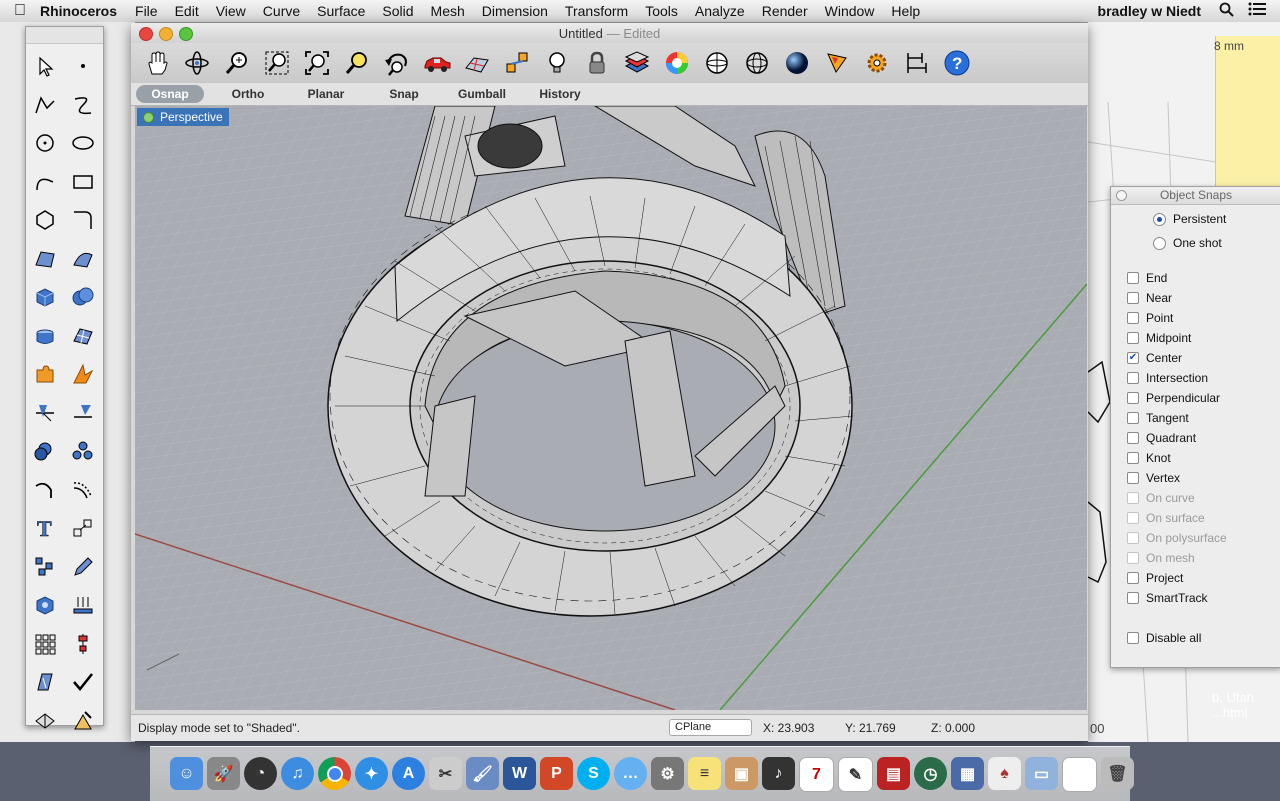 The width and height of the screenshot is (1280, 801). Describe the element at coordinates (277, 63) in the screenshot. I see `zoom-window-icon` at that location.